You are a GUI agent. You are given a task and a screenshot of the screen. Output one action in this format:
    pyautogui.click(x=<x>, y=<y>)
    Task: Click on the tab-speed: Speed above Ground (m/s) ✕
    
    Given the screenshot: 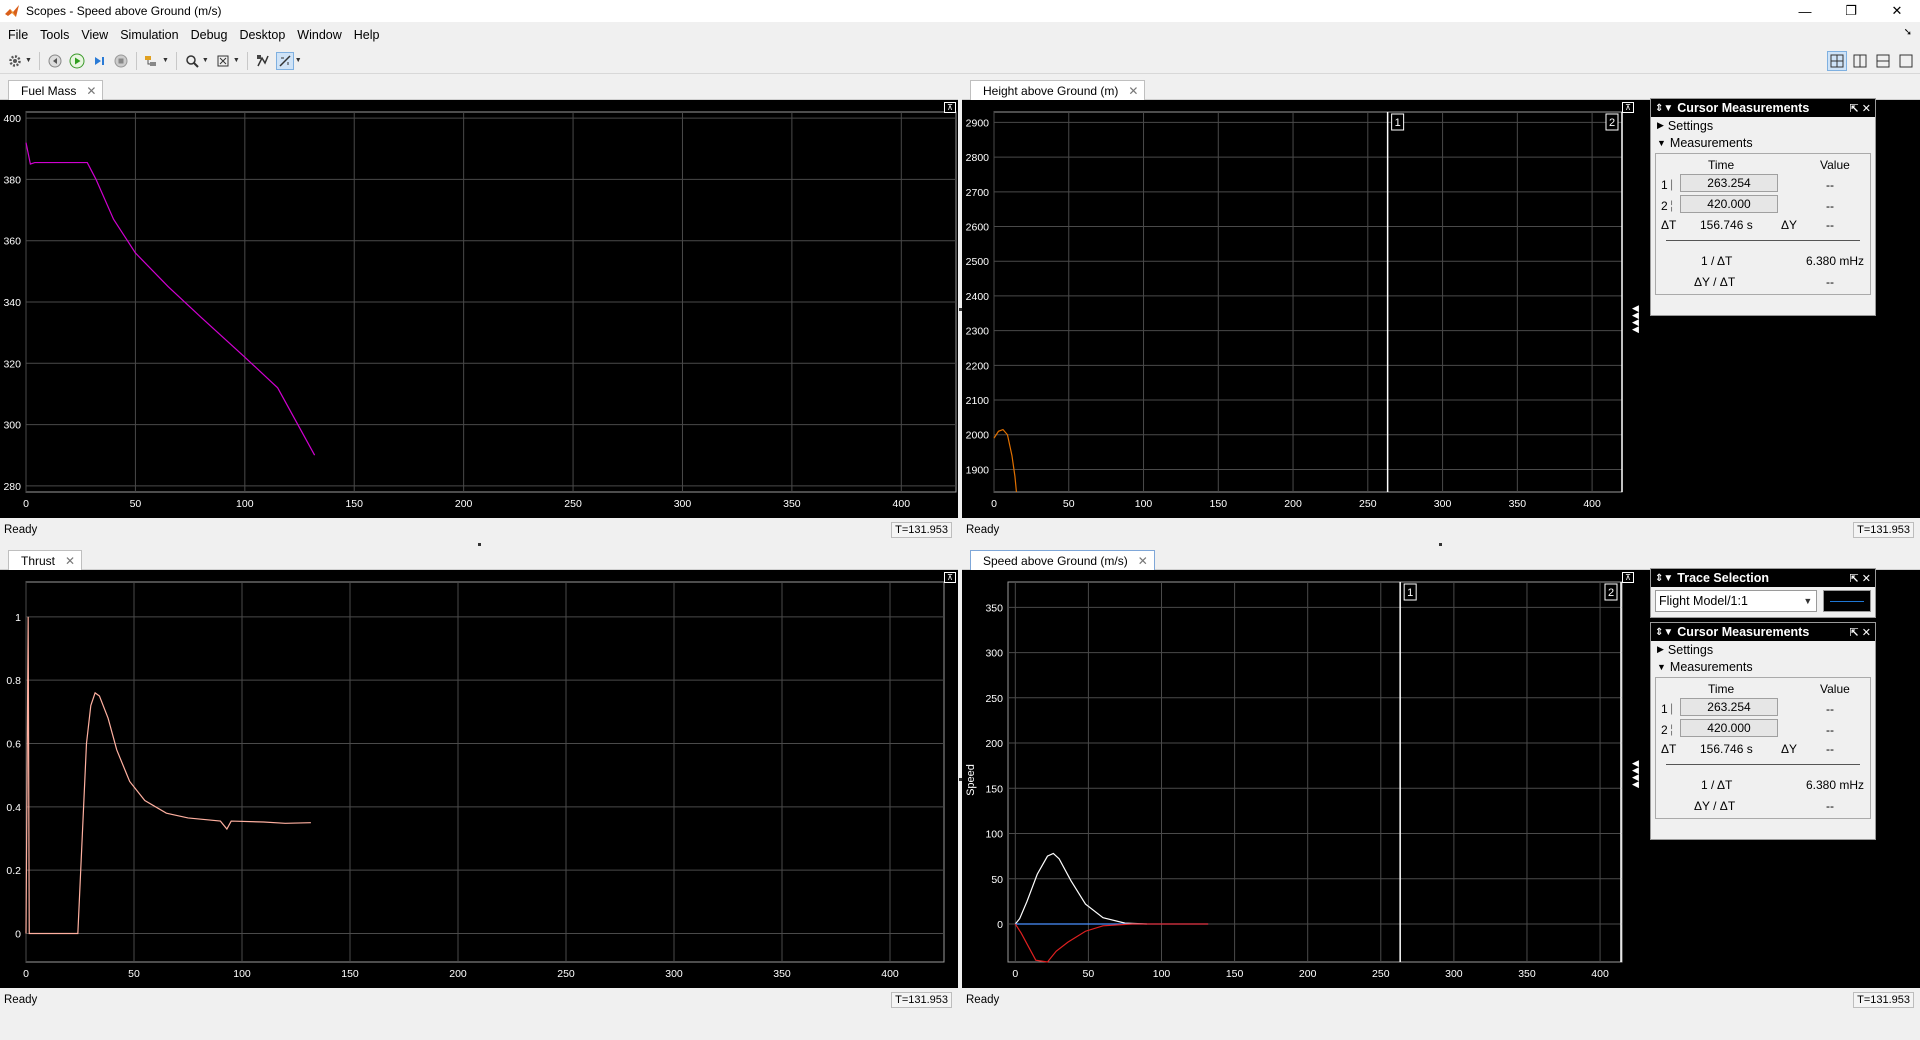 What is the action you would take?
    pyautogui.click(x=1062, y=560)
    